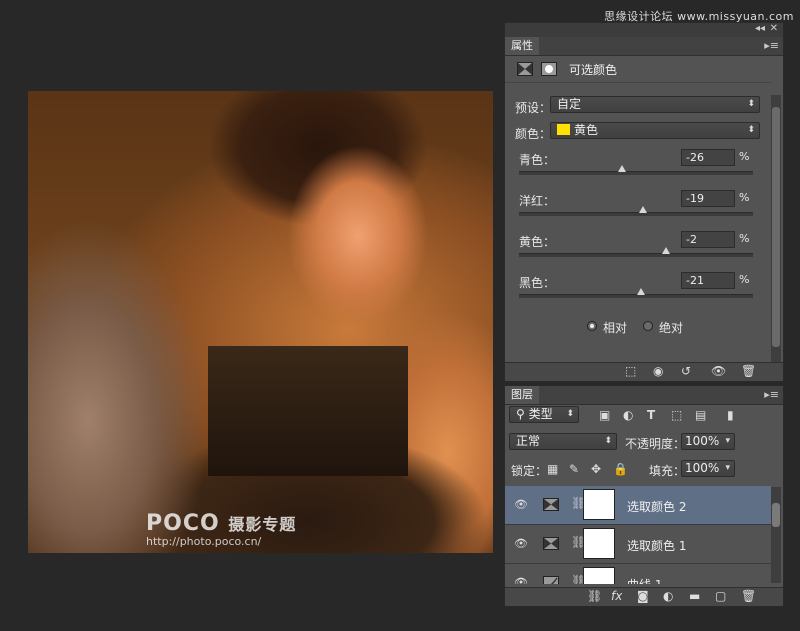 This screenshot has width=800, height=631. Describe the element at coordinates (262, 524) in the screenshot. I see `poco-logo-cn: 摄影专题` at that location.